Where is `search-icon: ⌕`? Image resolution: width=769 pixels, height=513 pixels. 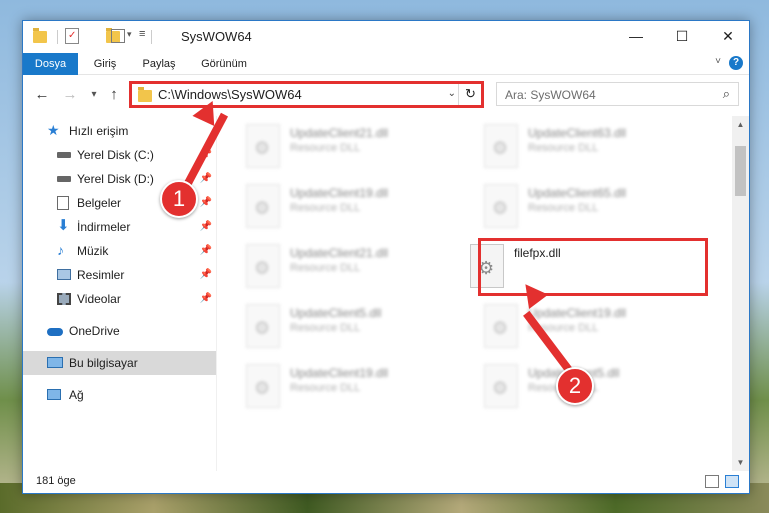 search-icon: ⌕ is located at coordinates (726, 93).